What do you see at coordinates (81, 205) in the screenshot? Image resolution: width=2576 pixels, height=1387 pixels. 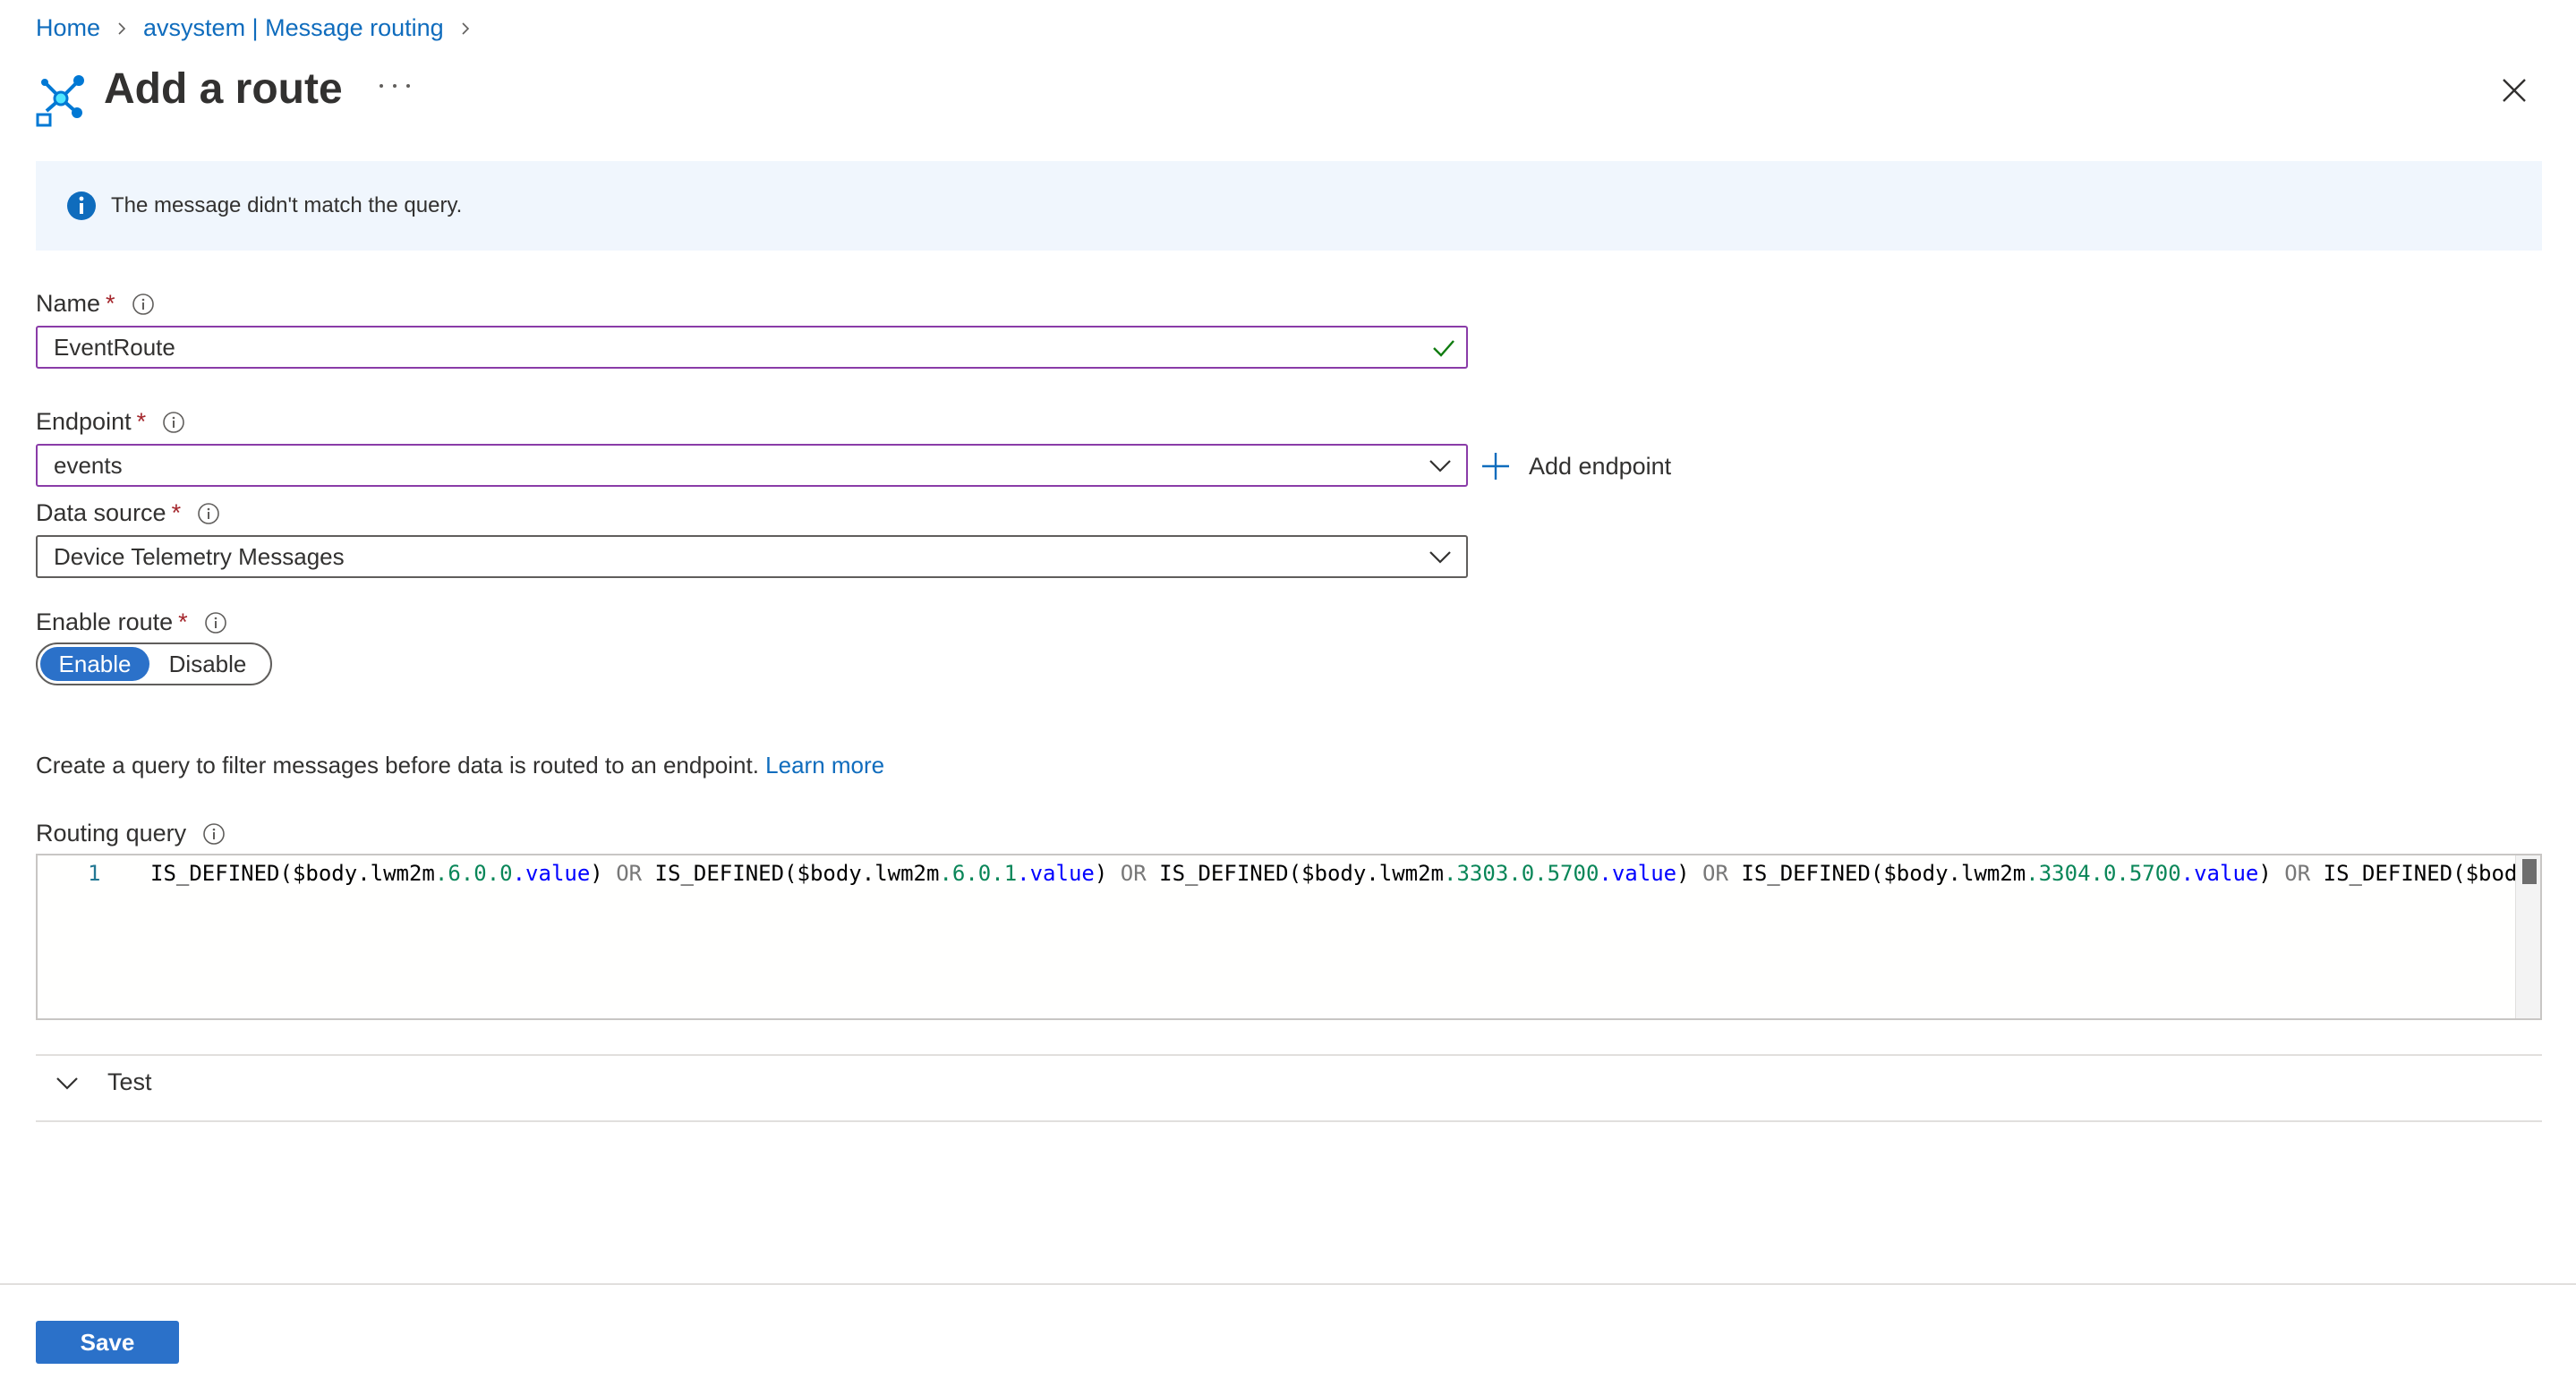 I see `info-icon` at bounding box center [81, 205].